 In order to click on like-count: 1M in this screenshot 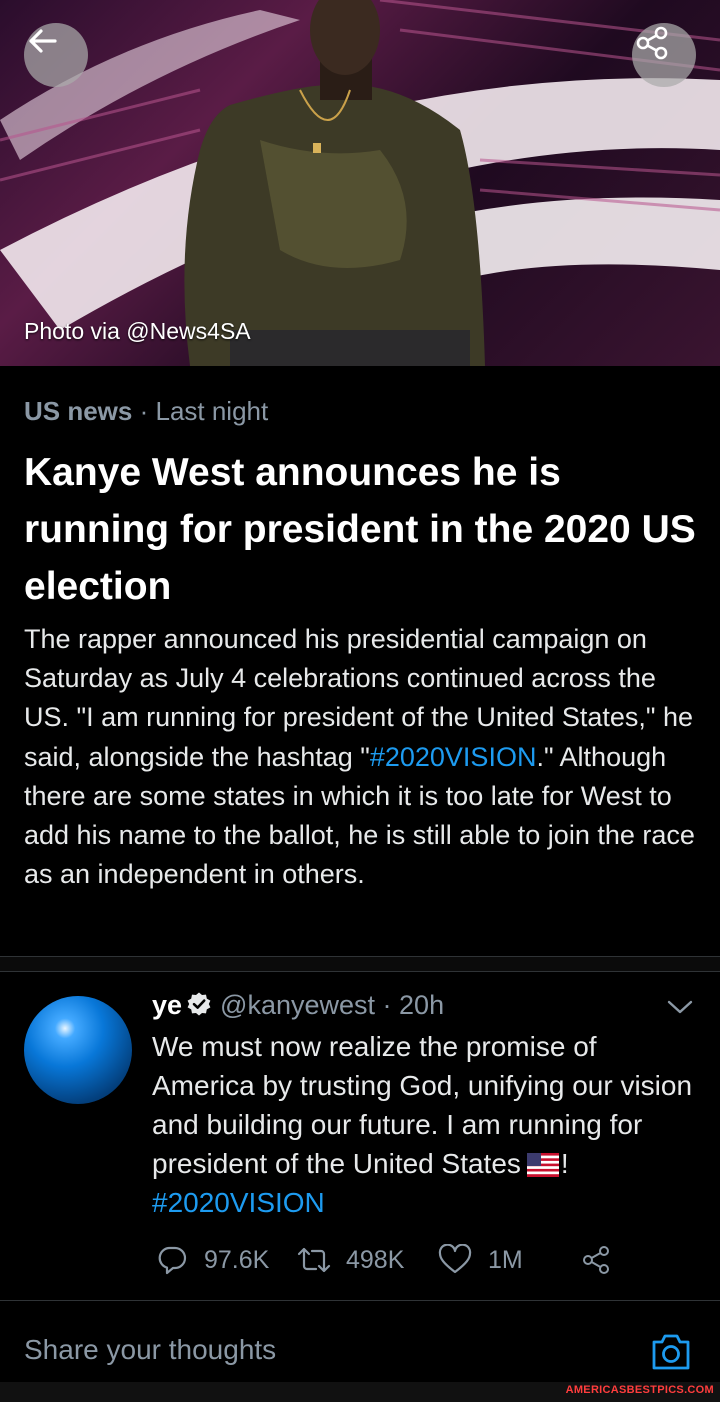, I will do `click(505, 1259)`.